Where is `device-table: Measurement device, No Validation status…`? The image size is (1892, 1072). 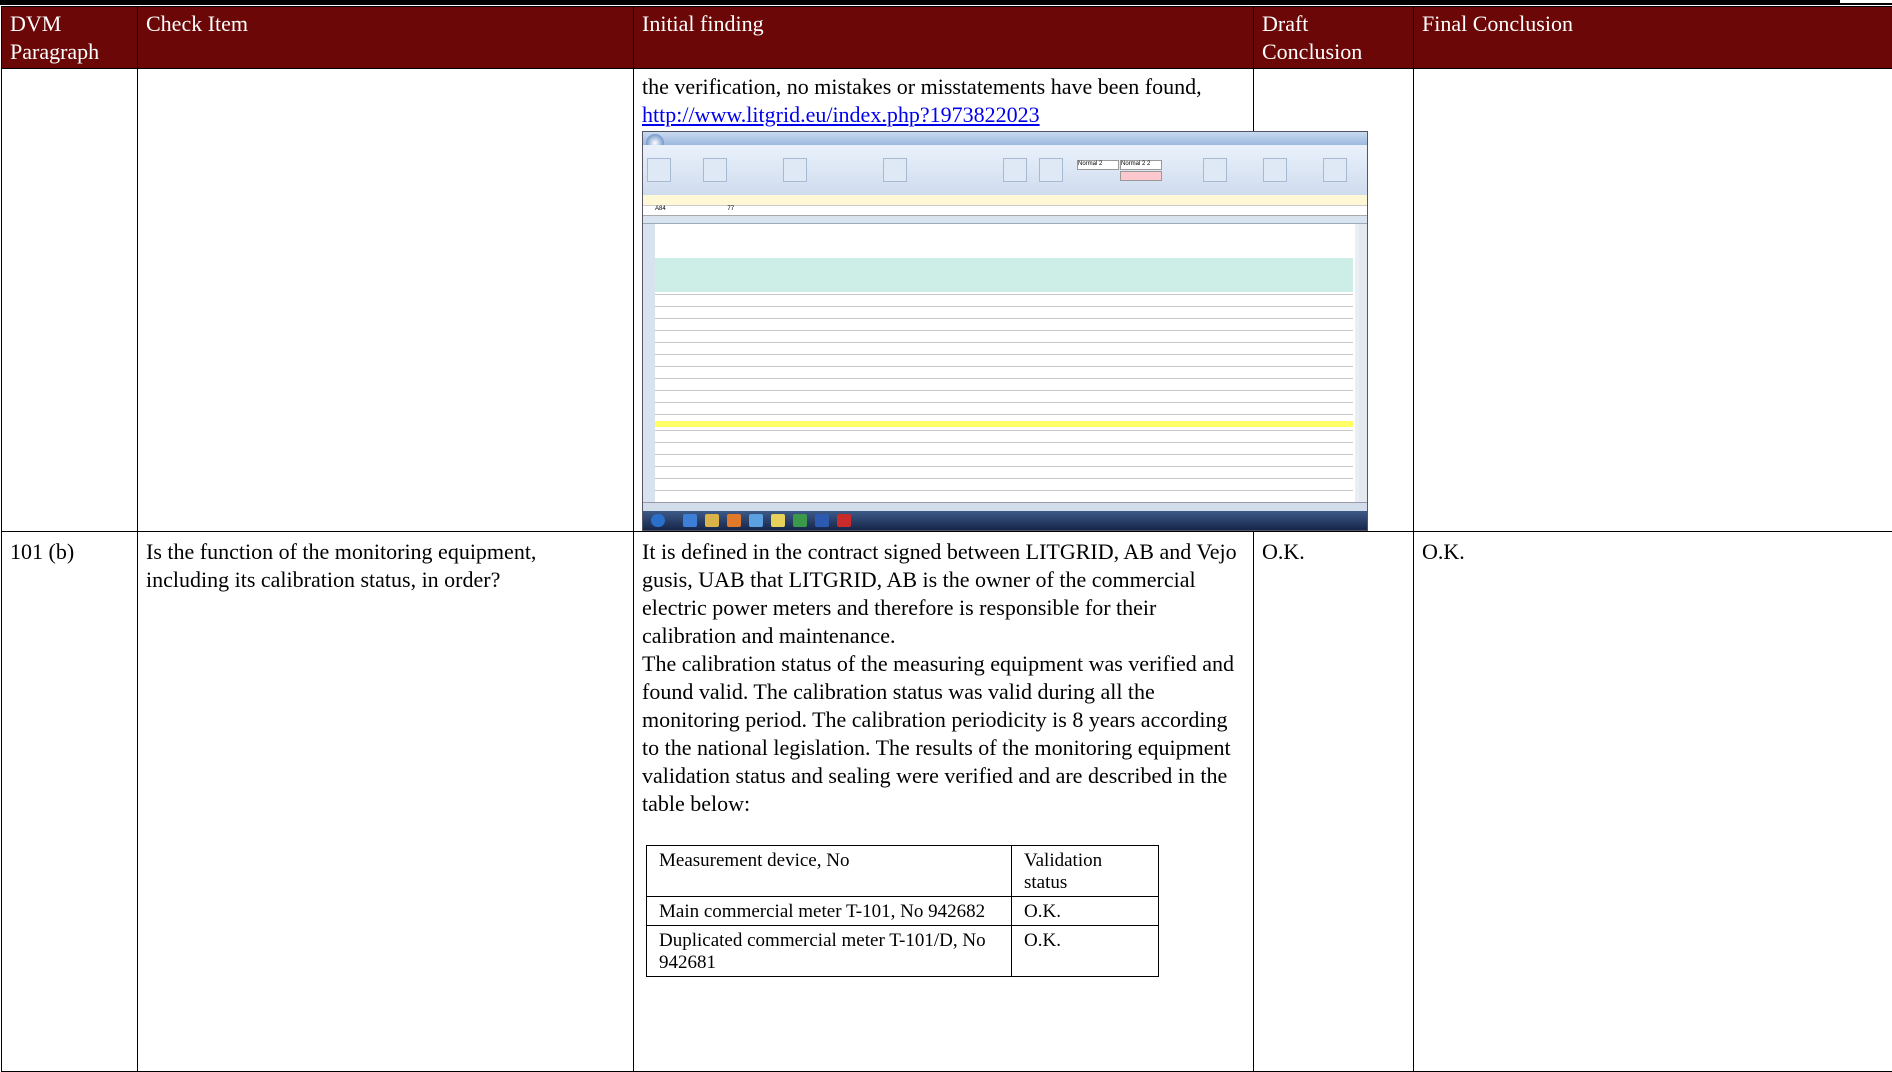 device-table: Measurement device, No Validation status… is located at coordinates (902, 911).